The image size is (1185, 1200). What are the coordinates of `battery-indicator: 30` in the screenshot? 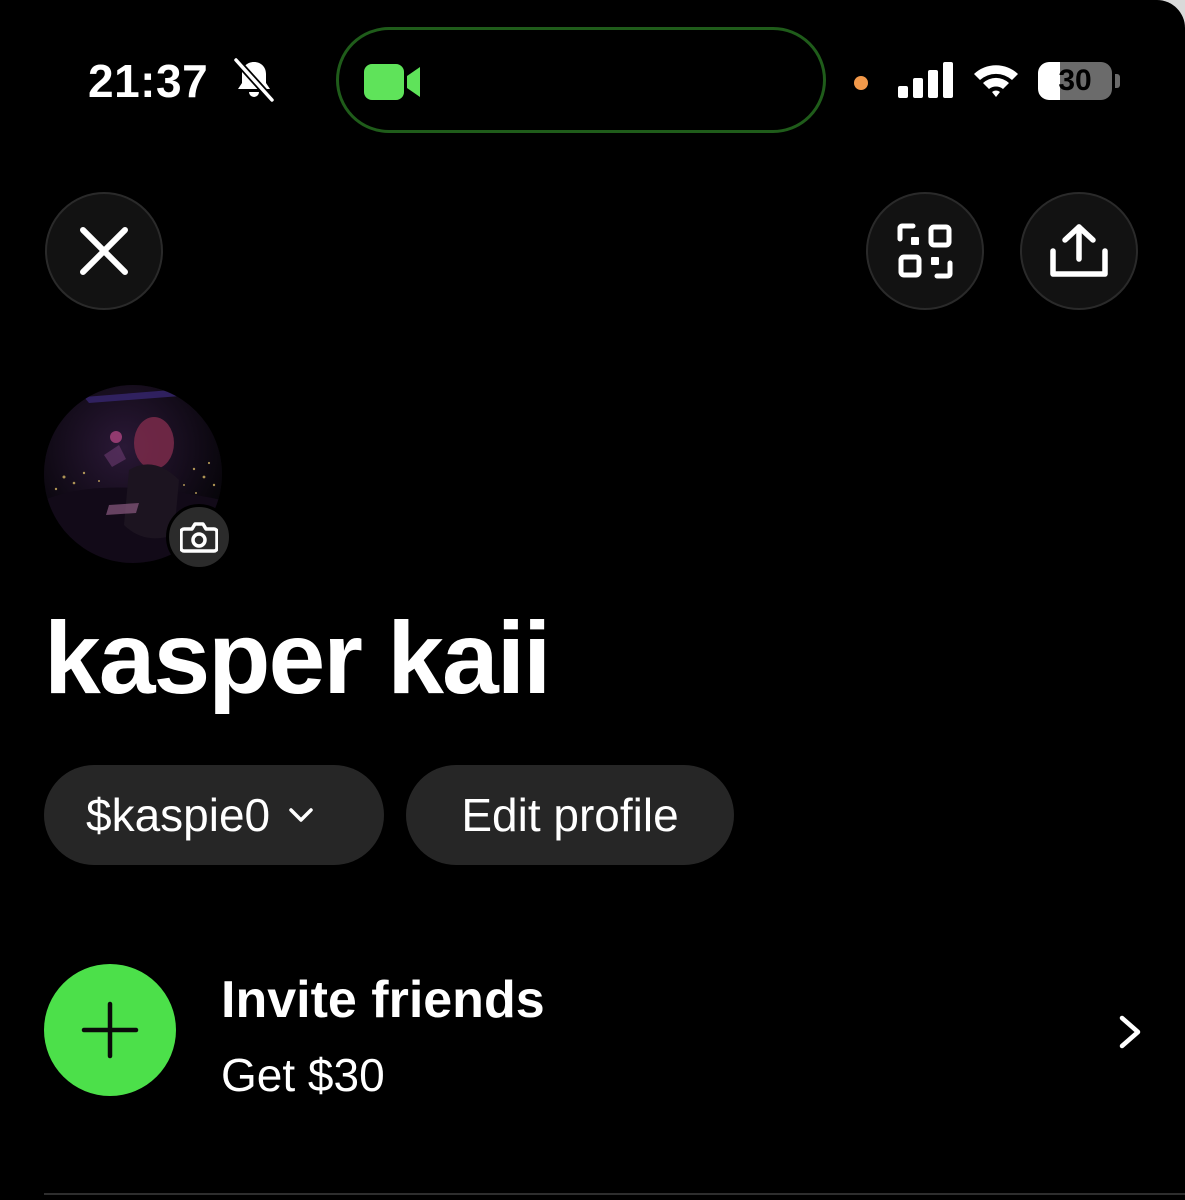 It's located at (1080, 81).